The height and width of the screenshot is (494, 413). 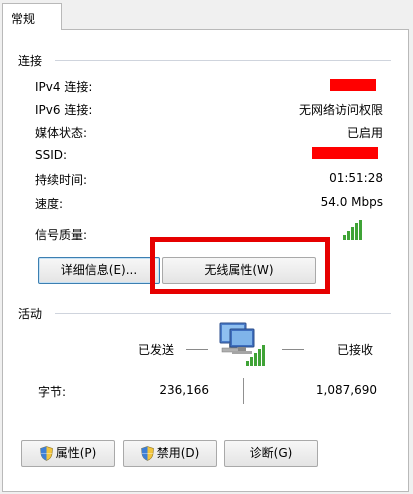 I want to click on activity-section-title: 活动, so click(x=30, y=314).